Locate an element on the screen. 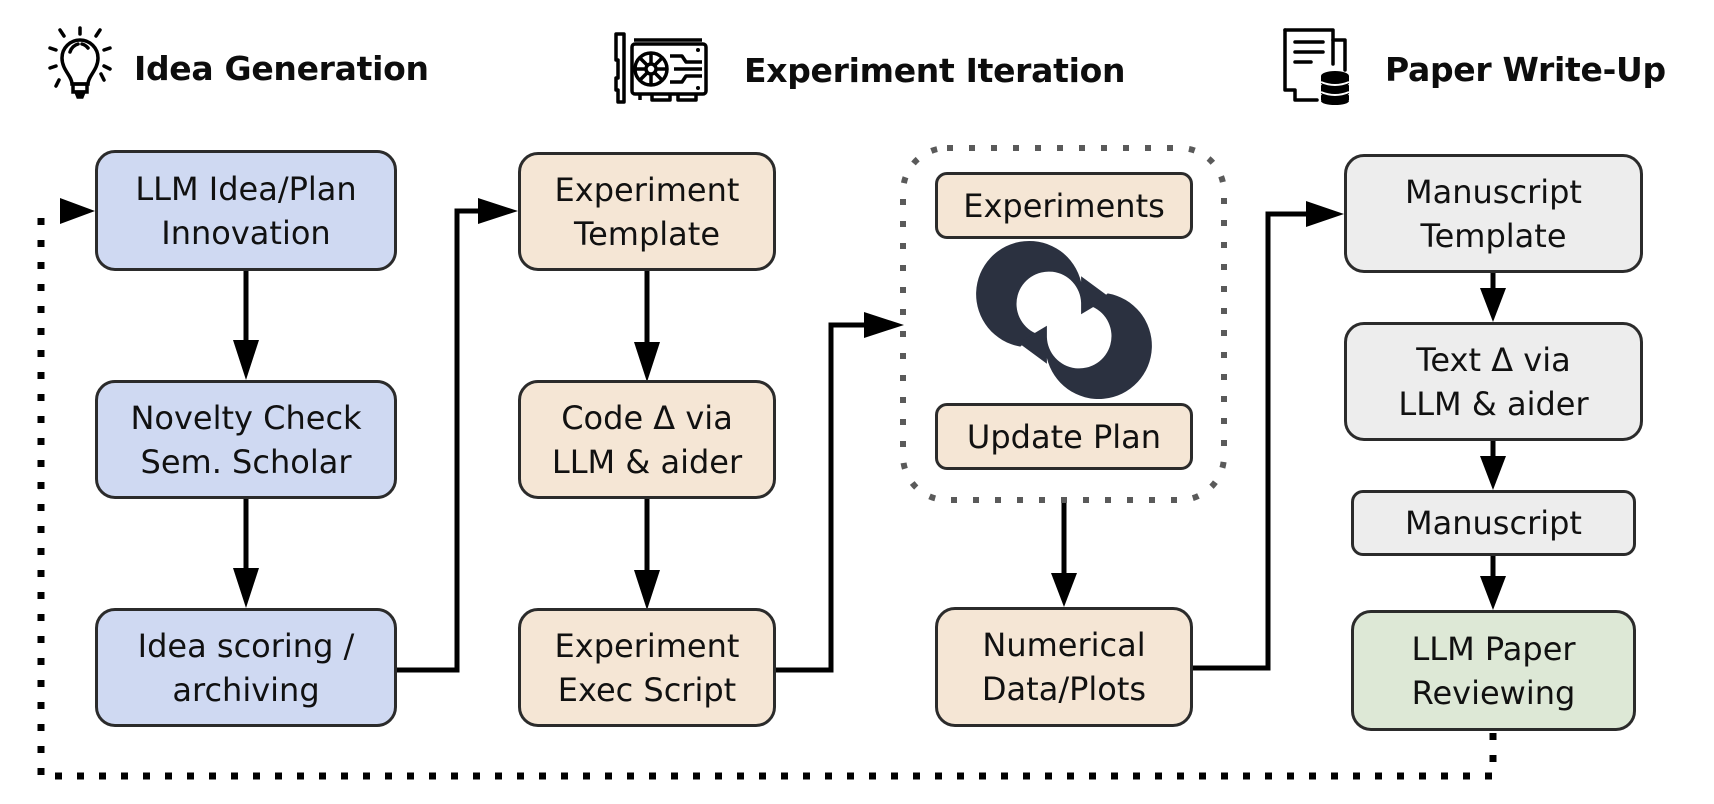  node-update-plan: Update Plan is located at coordinates (1064, 436).